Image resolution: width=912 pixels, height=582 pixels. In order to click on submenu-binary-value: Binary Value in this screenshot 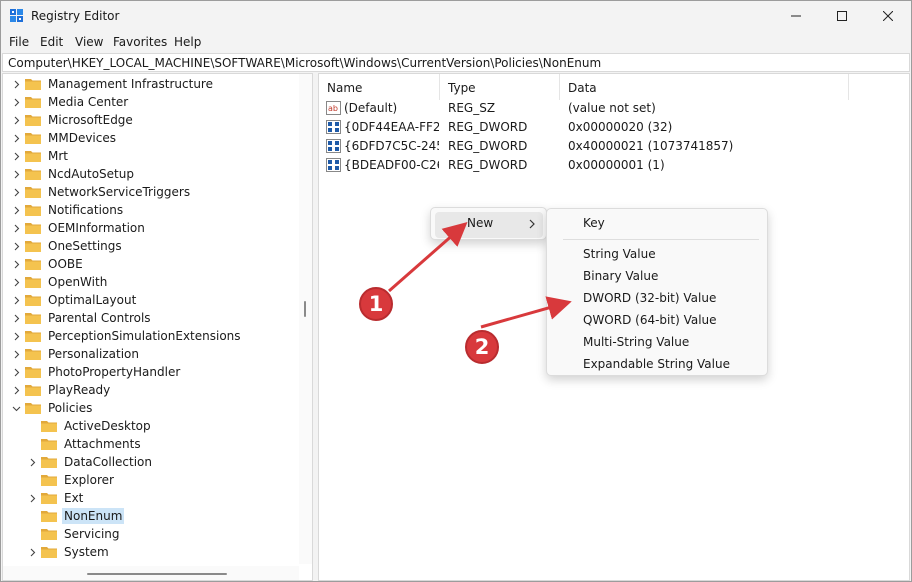, I will do `click(620, 276)`.